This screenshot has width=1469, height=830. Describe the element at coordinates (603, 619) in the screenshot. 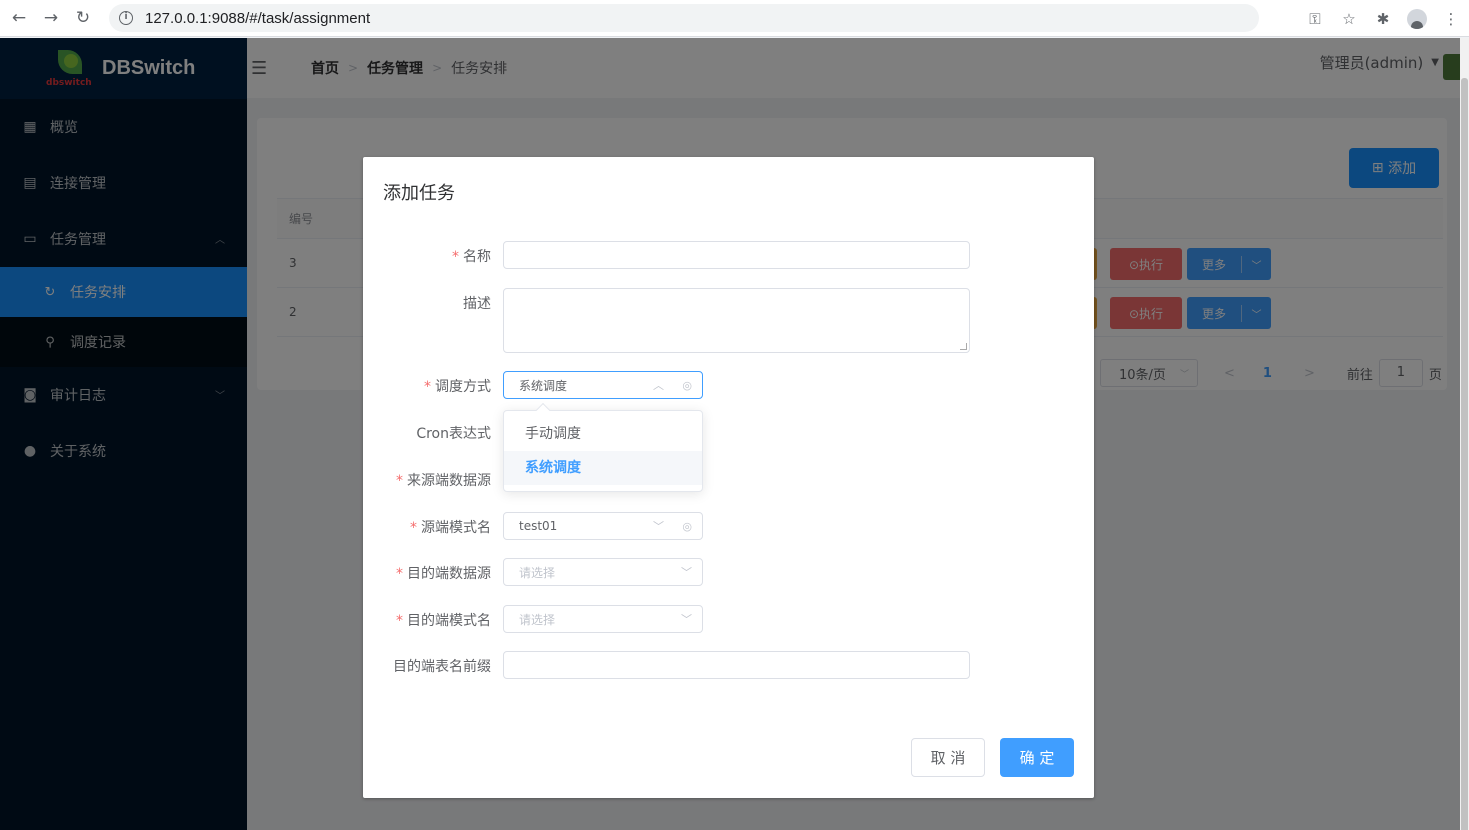

I see `target-schema-select: 请选择 ﹀` at that location.